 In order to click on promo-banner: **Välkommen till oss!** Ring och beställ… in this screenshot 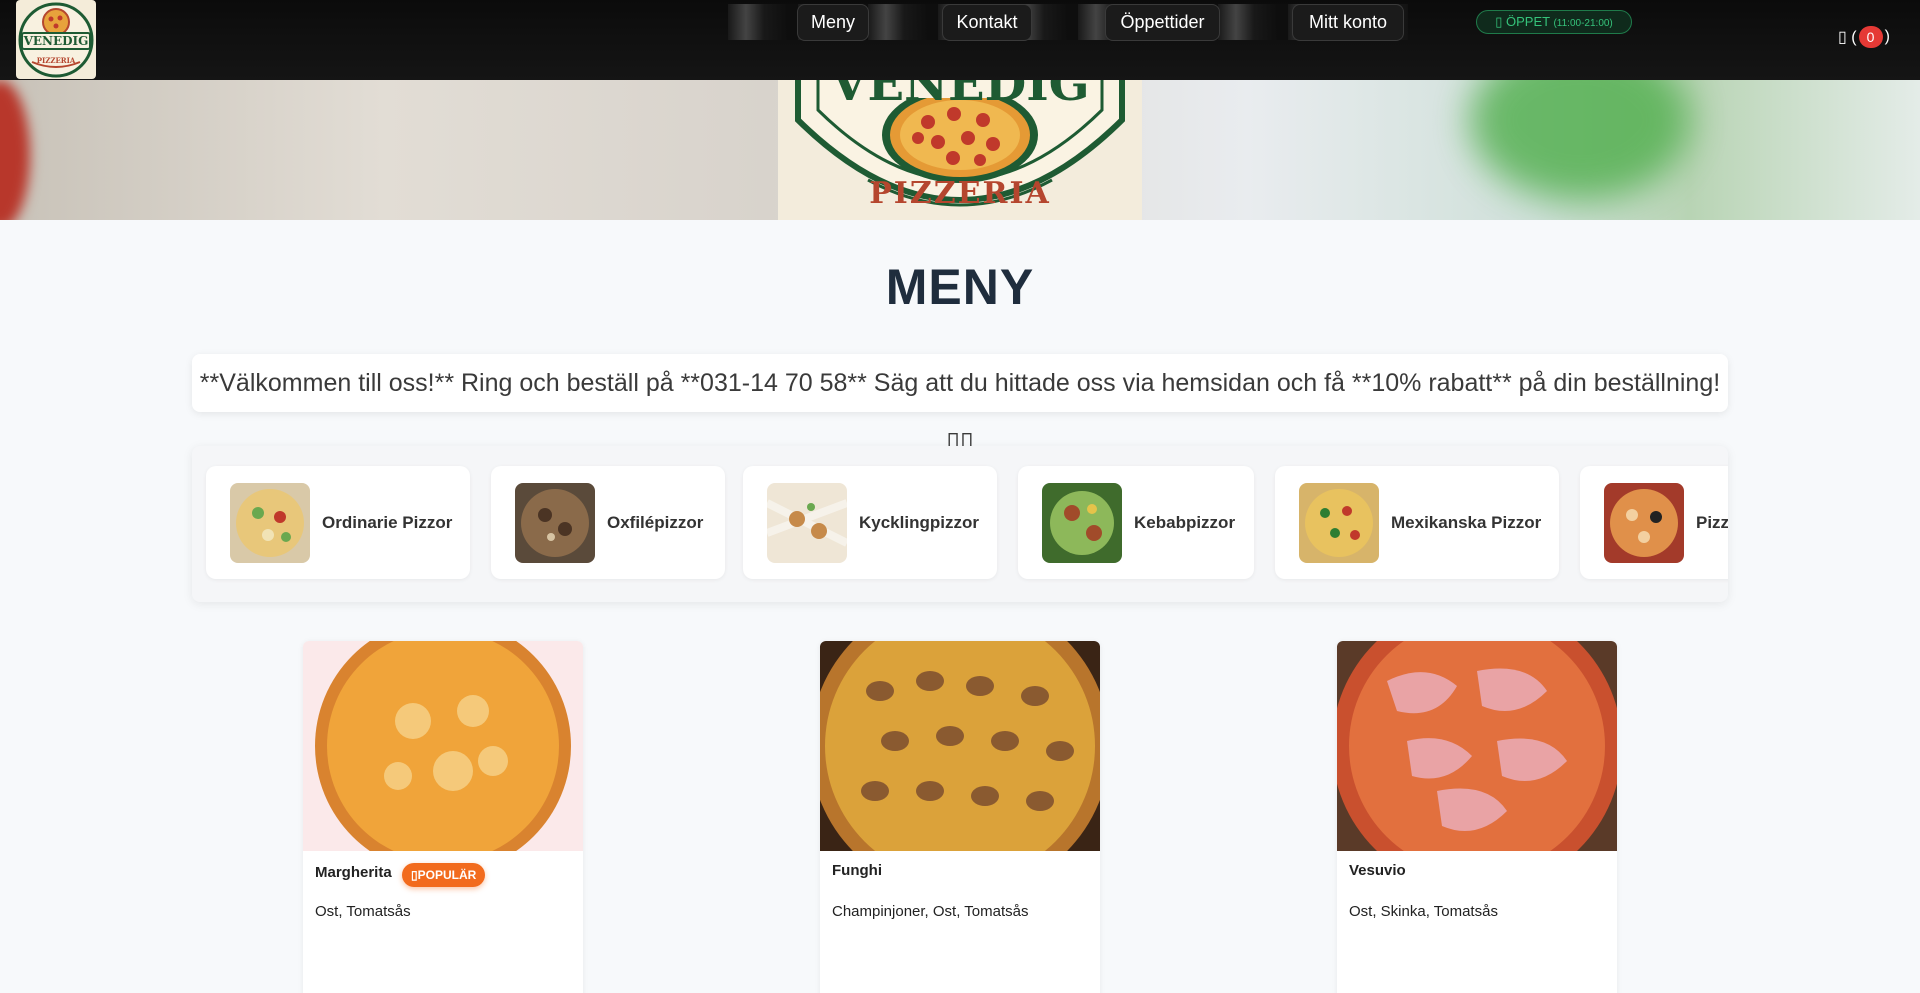, I will do `click(960, 404)`.